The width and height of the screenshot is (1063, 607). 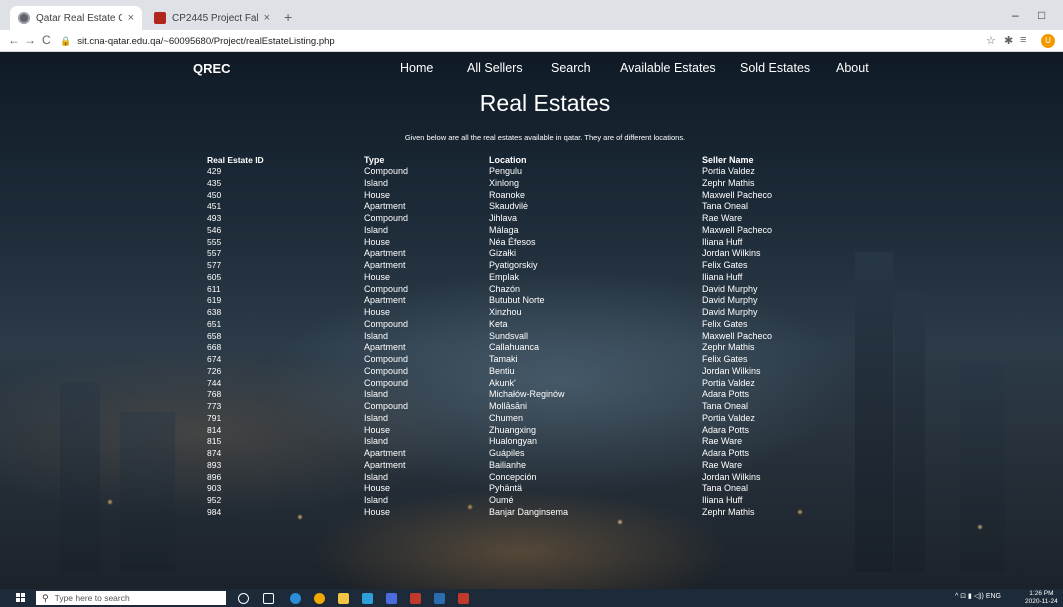 What do you see at coordinates (852, 68) in the screenshot?
I see `nav-about: About` at bounding box center [852, 68].